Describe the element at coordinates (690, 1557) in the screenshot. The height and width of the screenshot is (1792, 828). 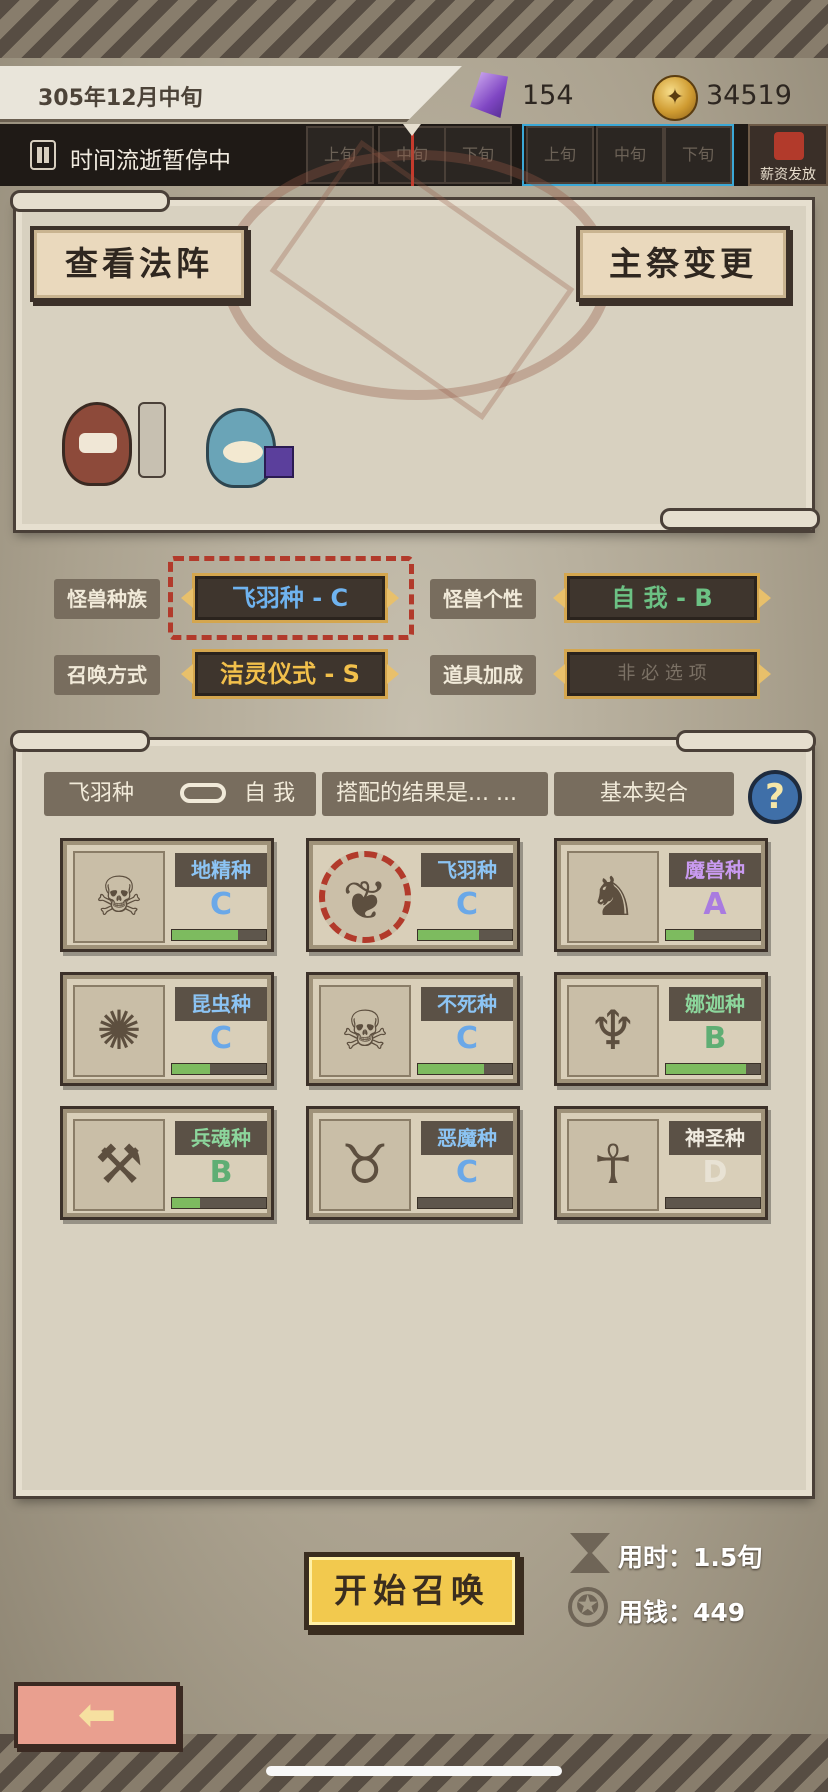
I see `time-cost: 用时：1.5旬` at that location.